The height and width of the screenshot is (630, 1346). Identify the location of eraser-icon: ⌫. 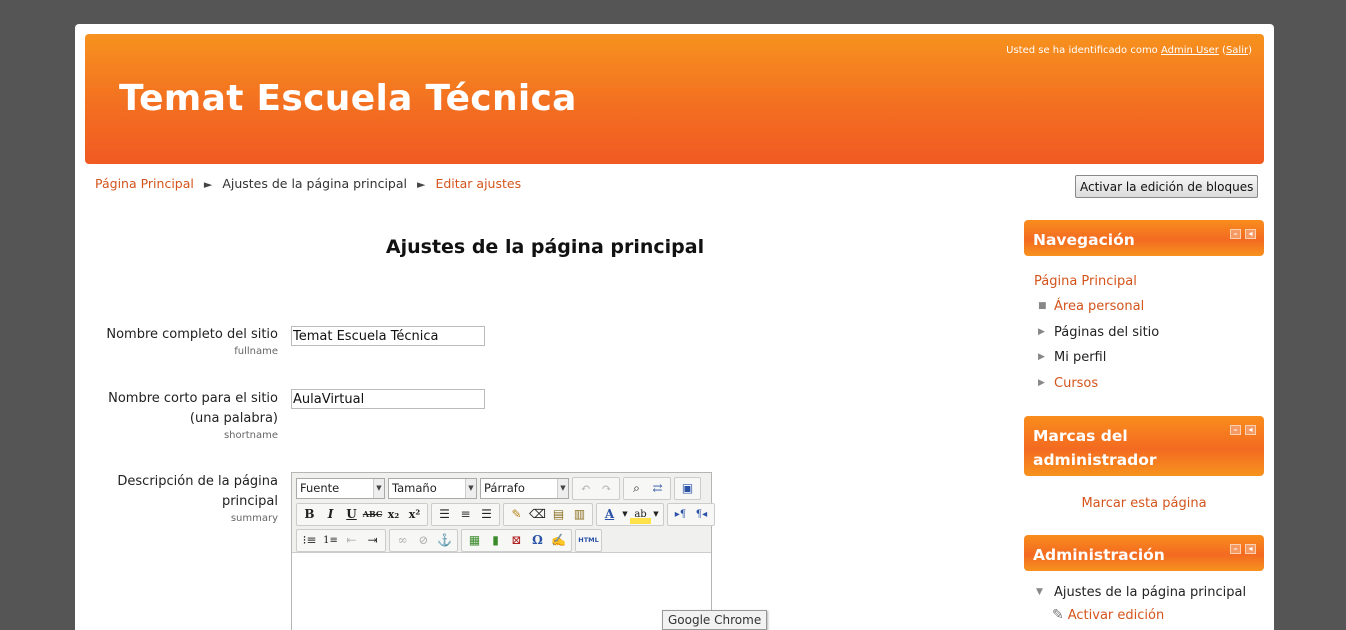
(537, 514).